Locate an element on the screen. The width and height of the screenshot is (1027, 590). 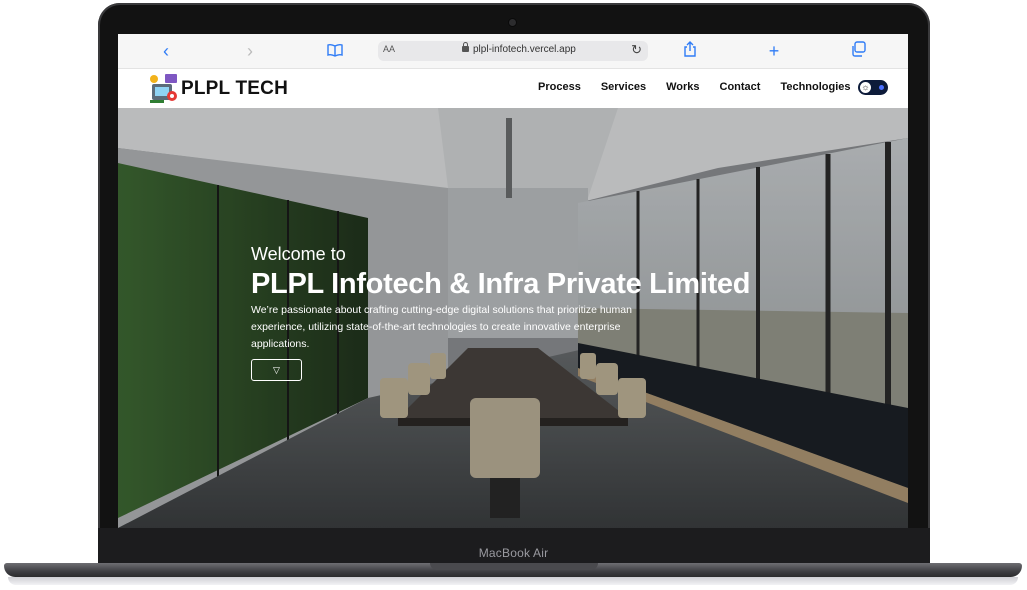
theme-toggle: ☼ is located at coordinates (873, 87).